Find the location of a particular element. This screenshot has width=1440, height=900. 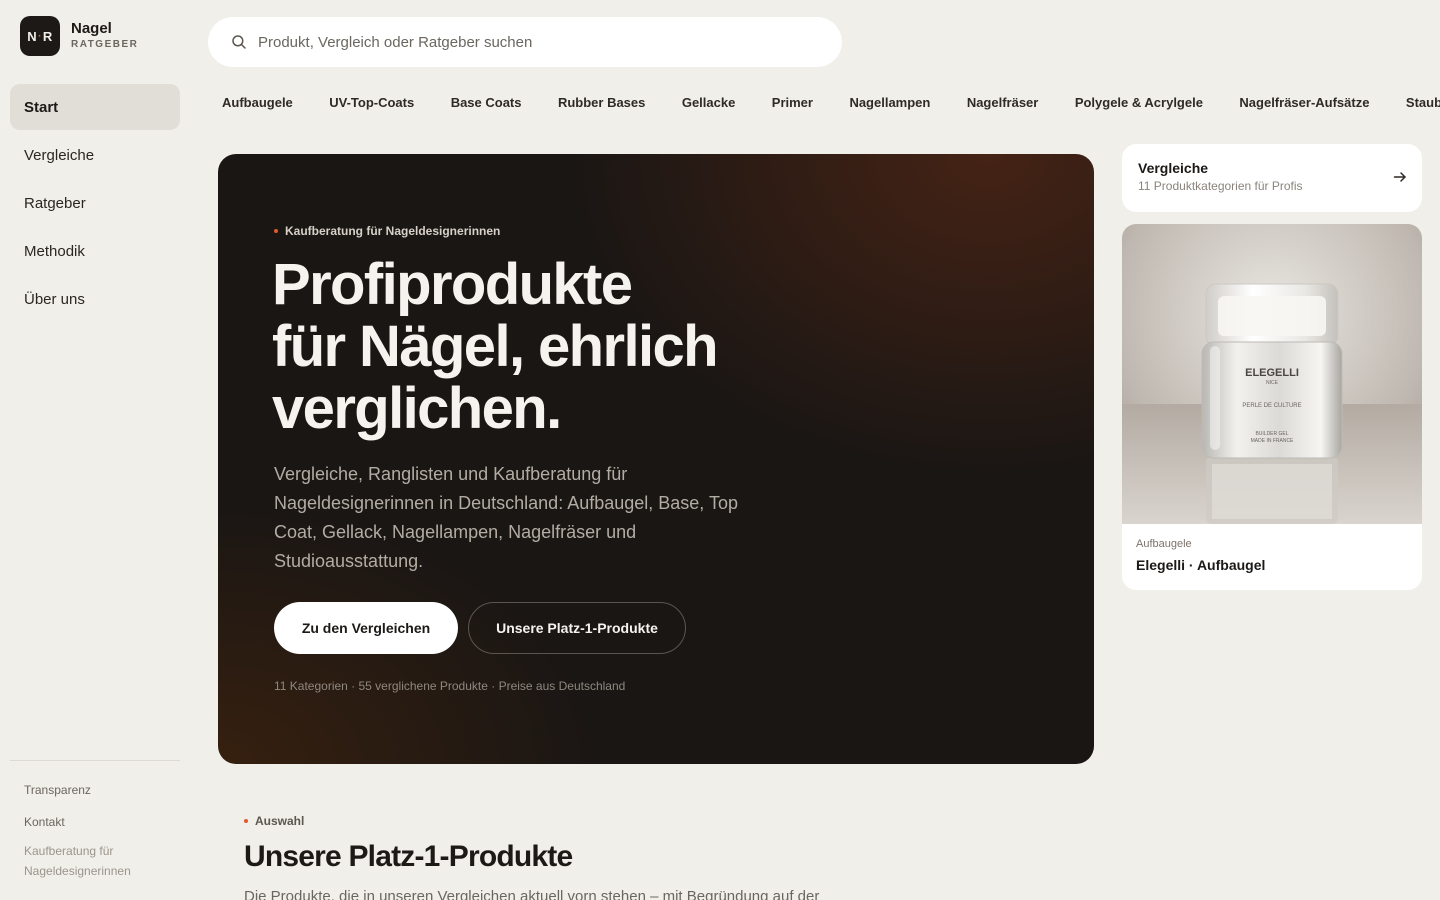

nav-item-label: Start is located at coordinates (41, 107).